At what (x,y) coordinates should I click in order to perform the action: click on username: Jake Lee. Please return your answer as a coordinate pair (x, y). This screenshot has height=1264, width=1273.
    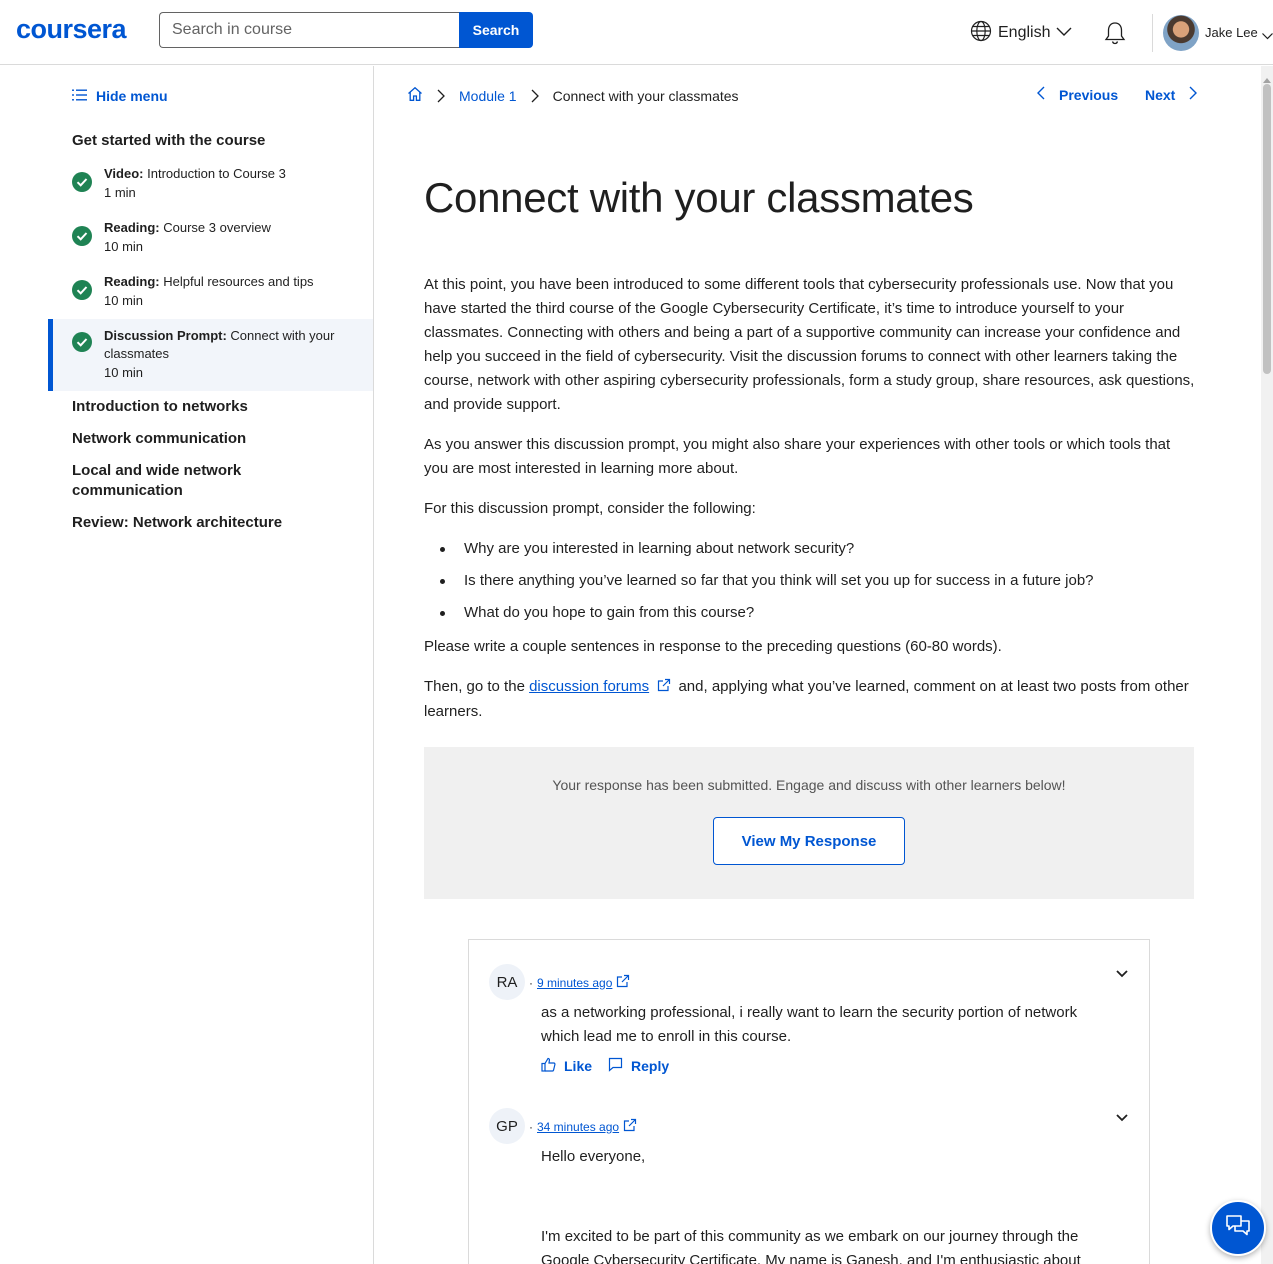
    Looking at the image, I should click on (1231, 32).